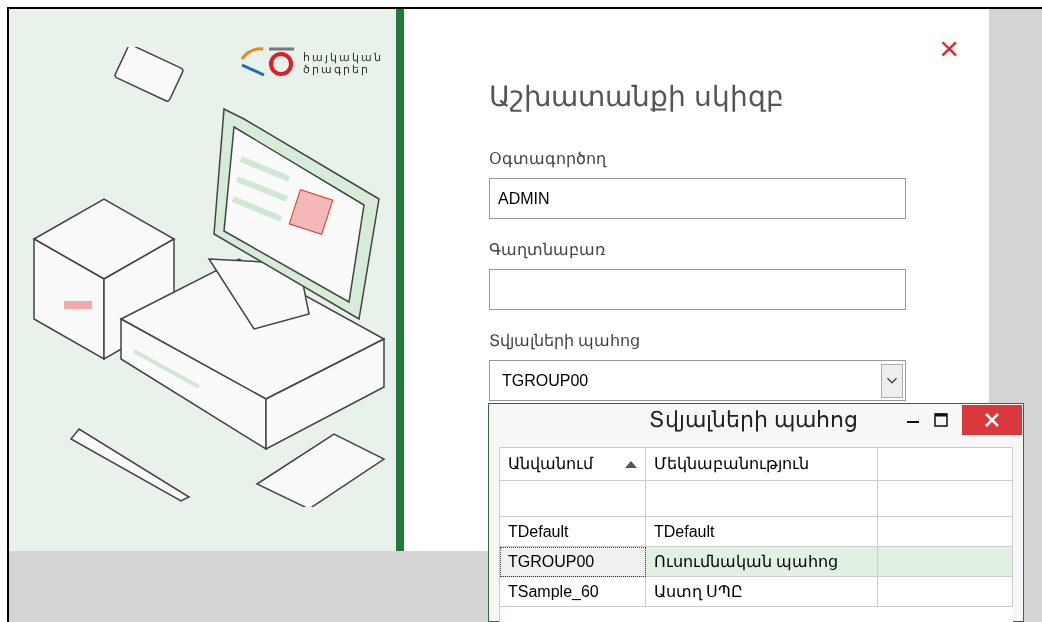  Describe the element at coordinates (637, 97) in the screenshot. I see `dialog-title: Աշխատանքի սկիզբ` at that location.